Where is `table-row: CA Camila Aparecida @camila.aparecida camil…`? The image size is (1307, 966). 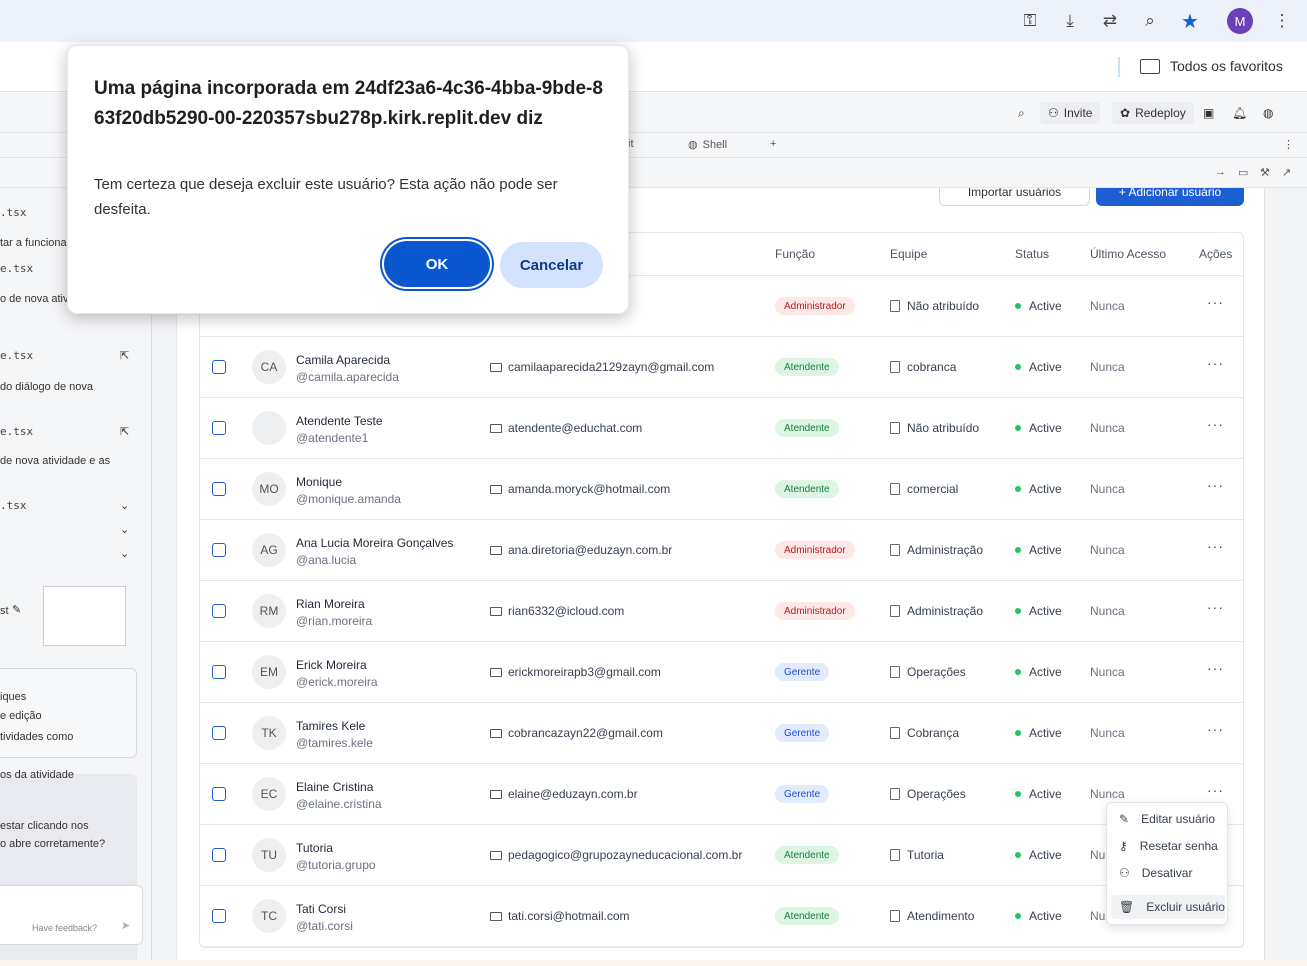
table-row: CA Camila Aparecida @camila.aparecida camil… is located at coordinates (721, 367).